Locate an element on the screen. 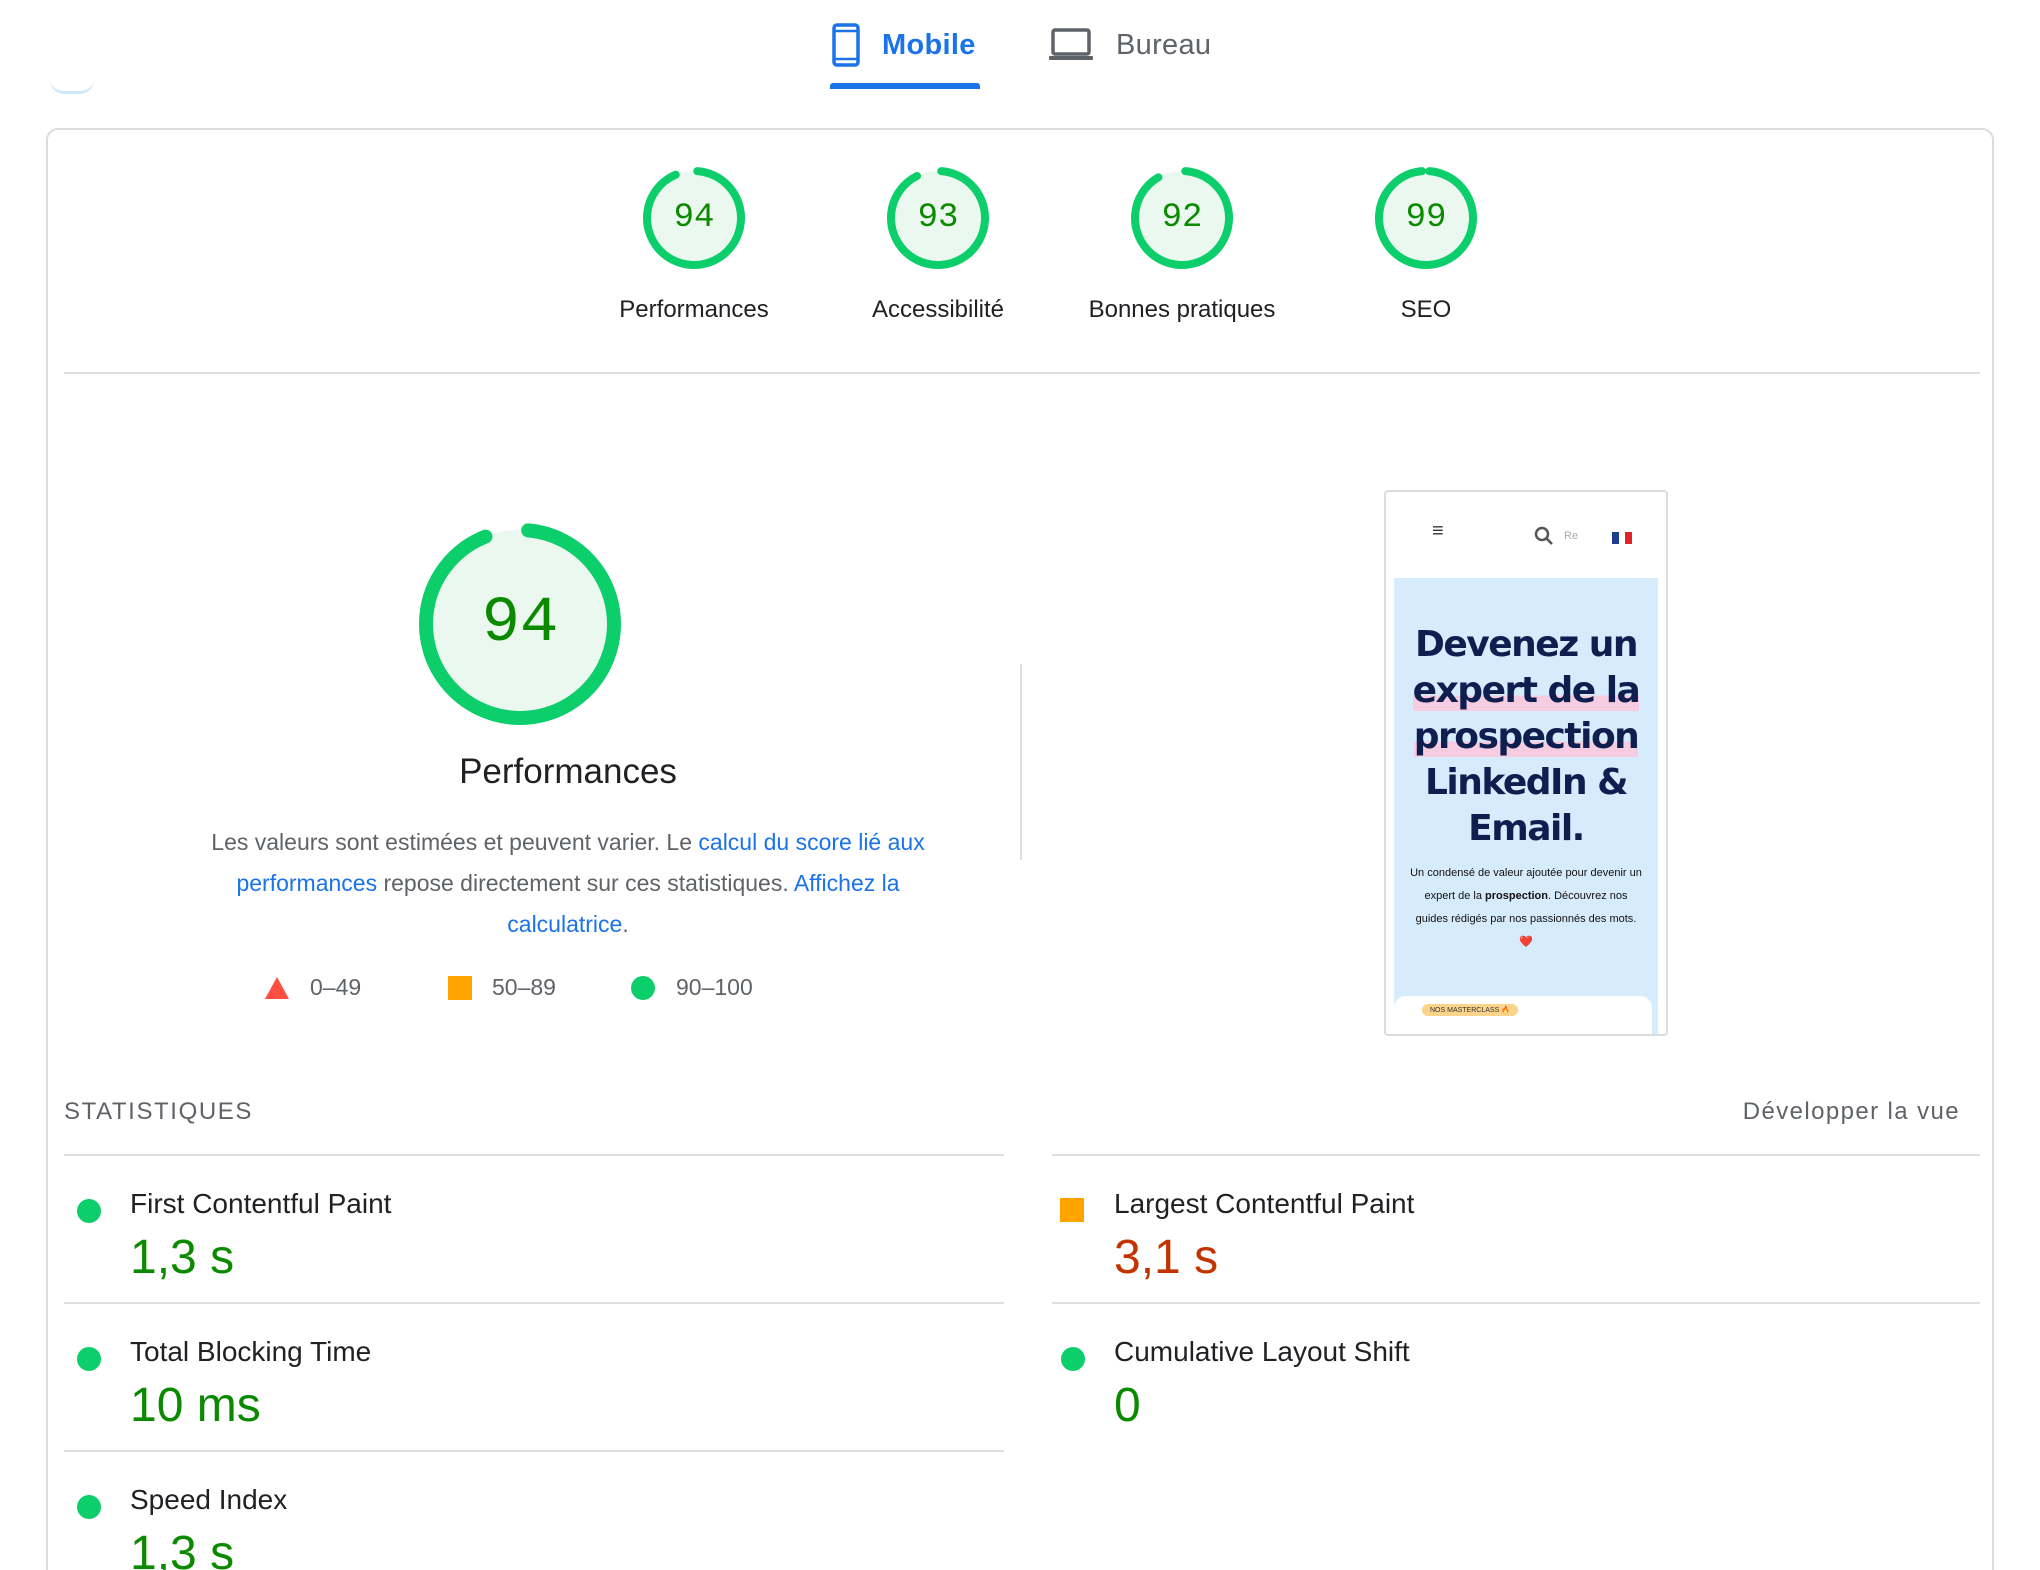  tab-mobile: Mobile is located at coordinates (907, 45).